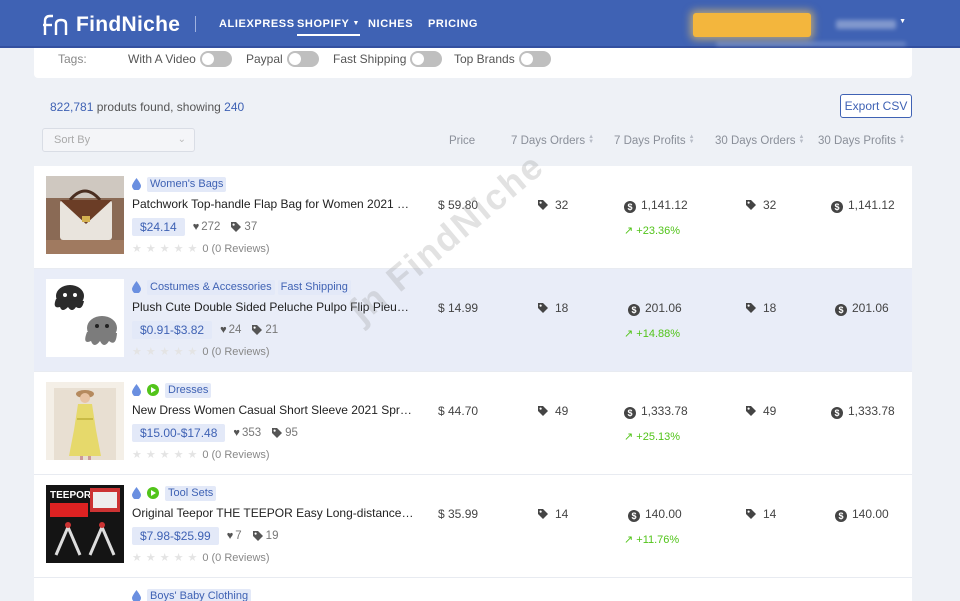 The image size is (960, 601). Describe the element at coordinates (857, 141) in the screenshot. I see `column-label: 30 Days Profits` at that location.